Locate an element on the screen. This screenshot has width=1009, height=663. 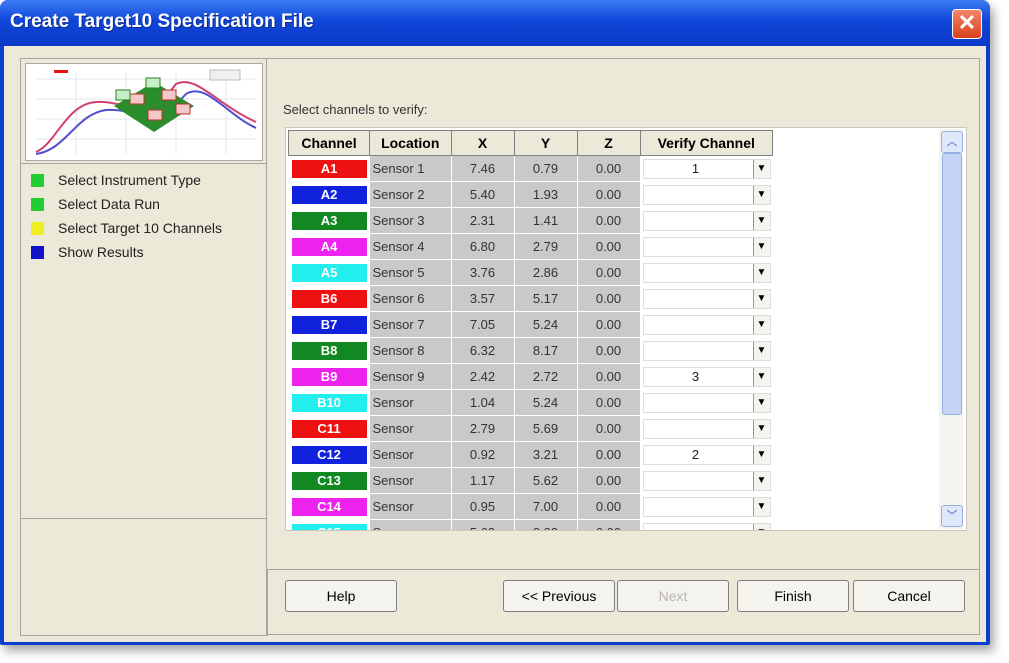
channel-cell: B10 is located at coordinates (329, 402).